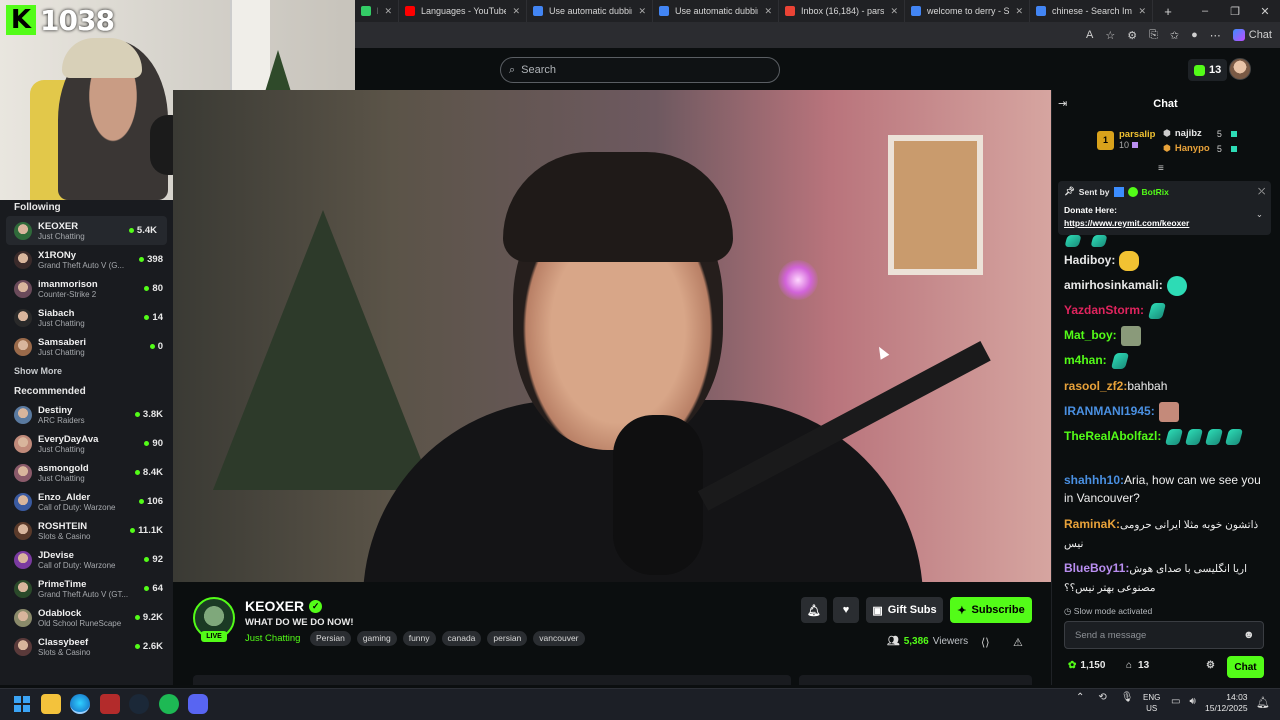 This screenshot has height=720, width=1280. Describe the element at coordinates (1153, 35) in the screenshot. I see `collections-icon: ⎘` at that location.